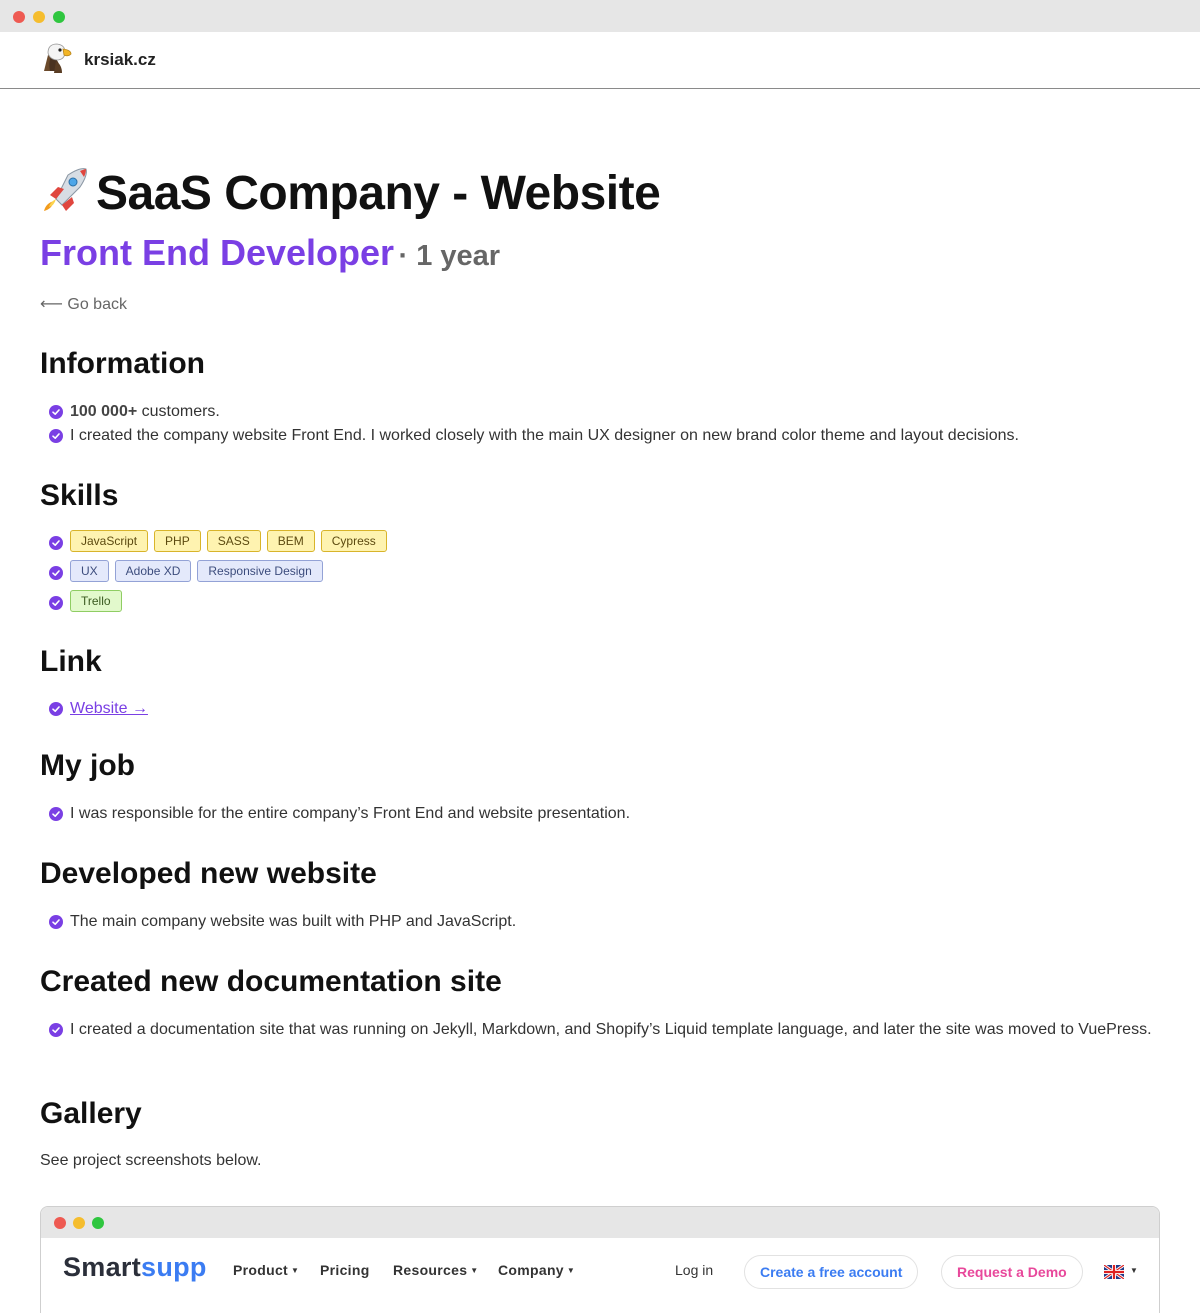 This screenshot has height=1313, width=1200. Describe the element at coordinates (449, 256) in the screenshot. I see `duration: · 1 year` at that location.